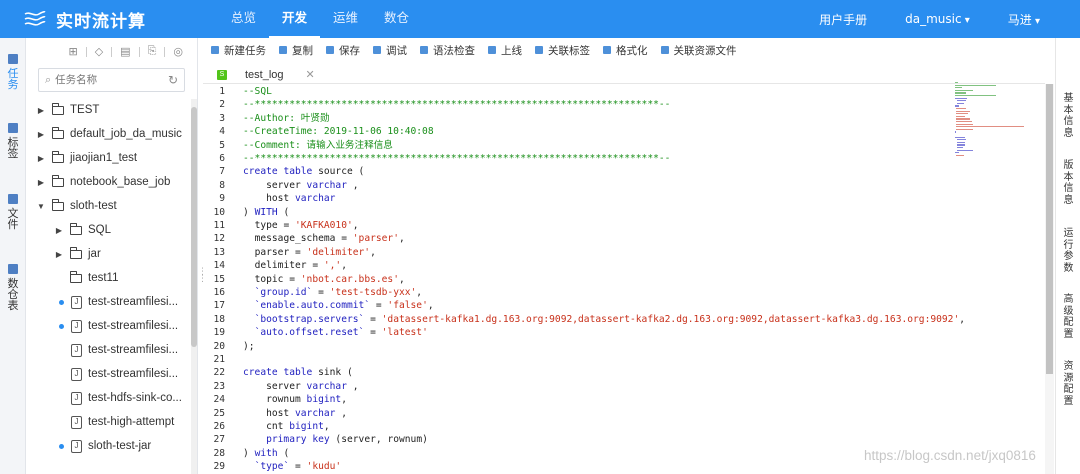  Describe the element at coordinates (562, 50) in the screenshot. I see `link-tag-button: 关联标签` at that location.